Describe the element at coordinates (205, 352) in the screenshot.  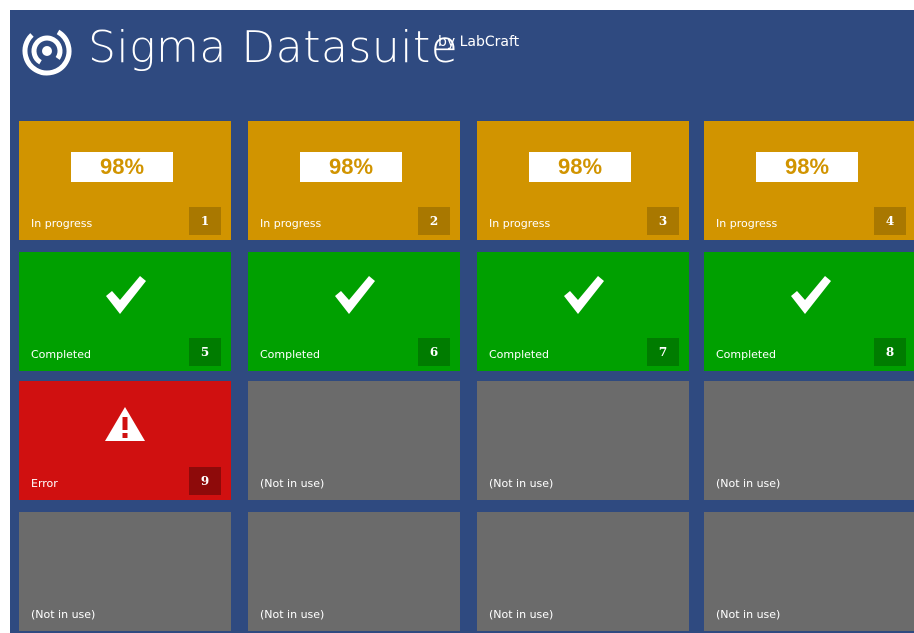
I see `tile-number-badge: 5` at that location.